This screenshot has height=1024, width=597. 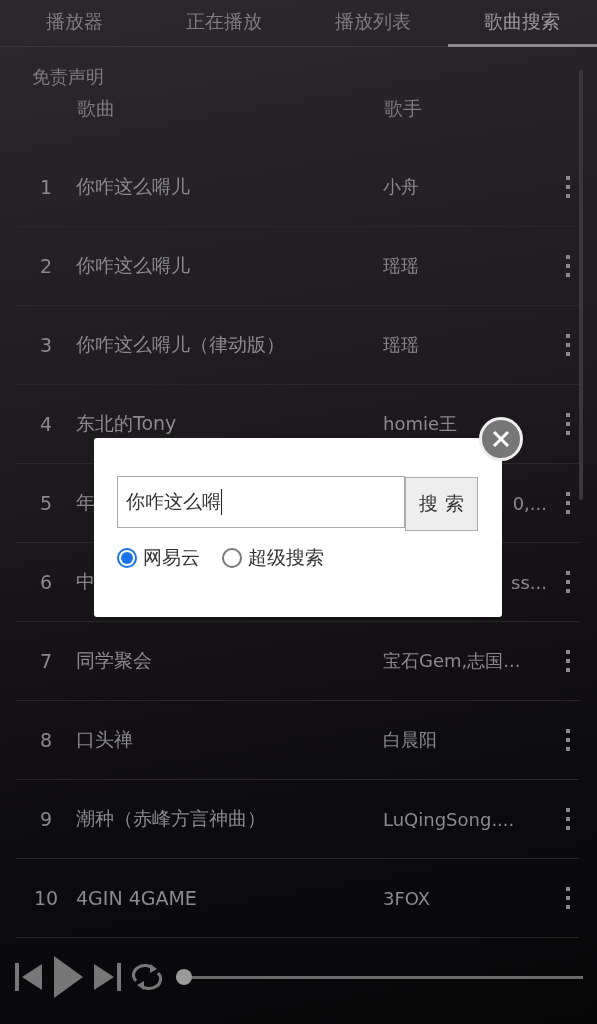 I want to click on artist-name: 3FOX, so click(x=407, y=898).